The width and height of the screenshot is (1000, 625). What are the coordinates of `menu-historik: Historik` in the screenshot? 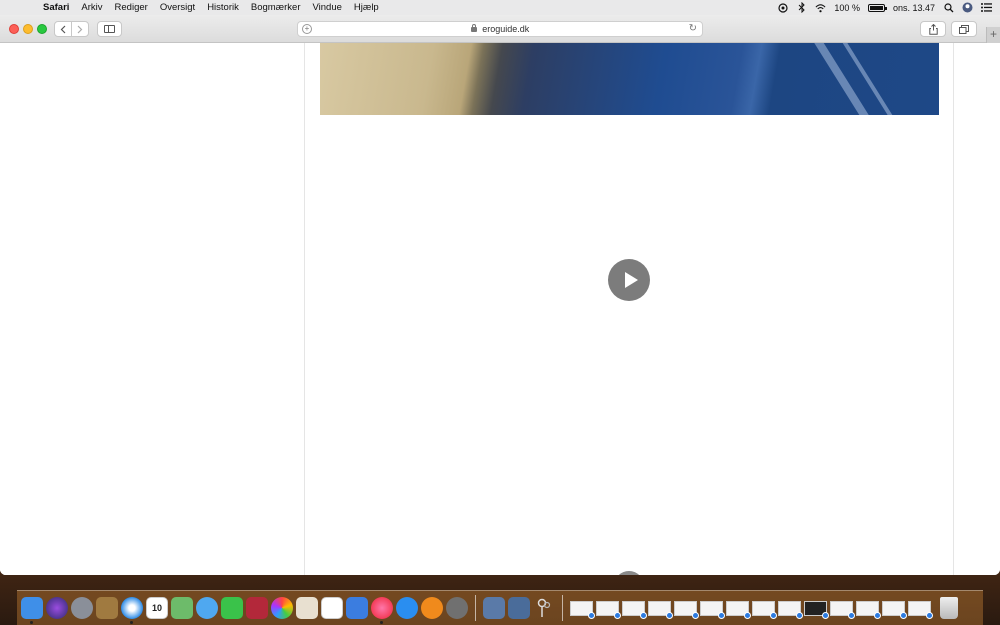 It's located at (223, 7).